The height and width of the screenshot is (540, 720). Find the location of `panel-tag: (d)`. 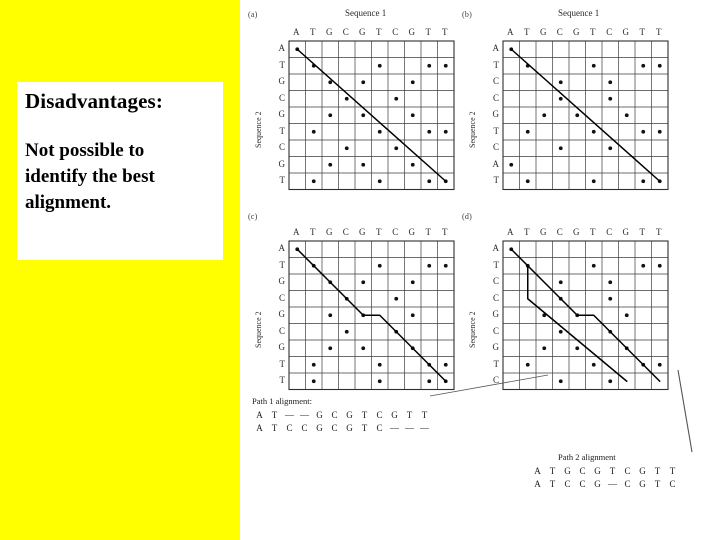

panel-tag: (d) is located at coordinates (467, 216).